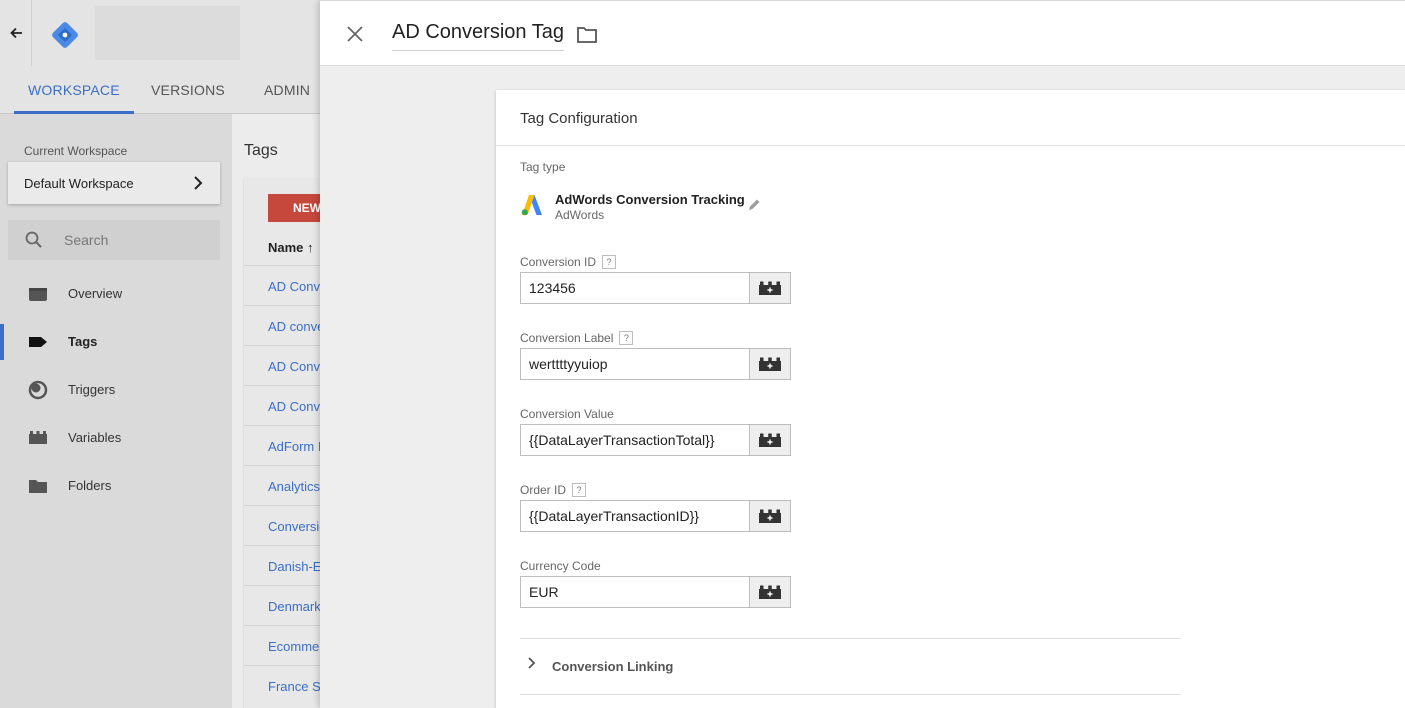  I want to click on current-workspace-label: Current Workspace, so click(76, 151).